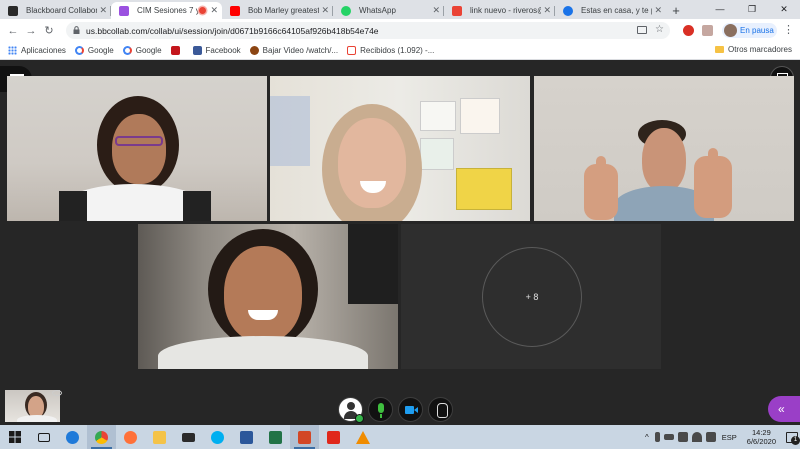  I want to click on more-participants-button: + 8, so click(532, 297).